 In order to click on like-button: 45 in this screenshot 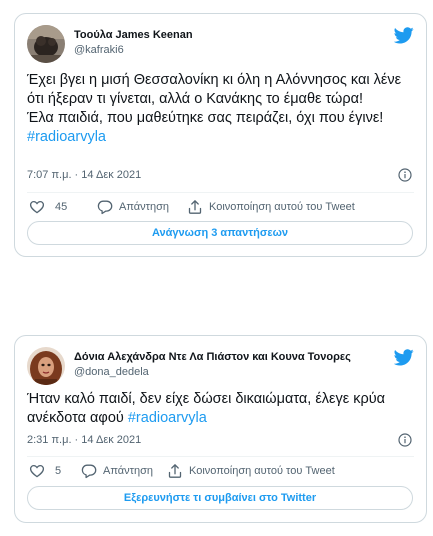, I will do `click(48, 207)`.